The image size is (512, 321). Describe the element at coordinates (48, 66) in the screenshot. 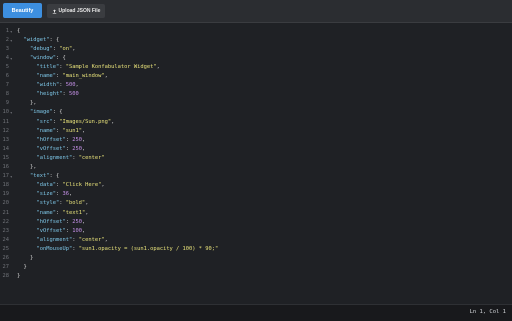

I see `code-token: "title"` at that location.